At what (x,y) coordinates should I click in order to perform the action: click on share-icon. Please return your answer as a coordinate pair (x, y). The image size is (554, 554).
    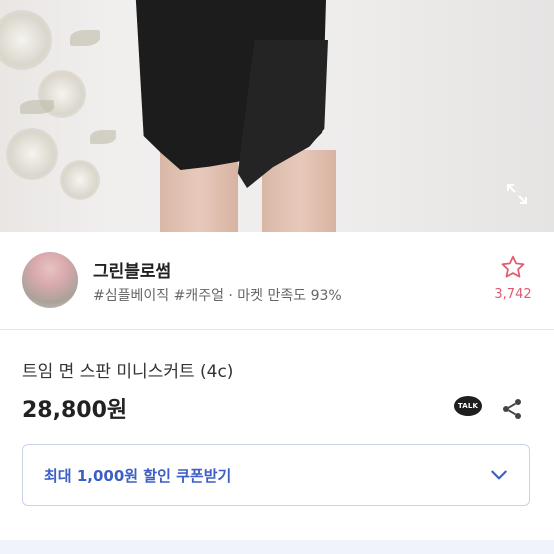
    Looking at the image, I should click on (512, 409).